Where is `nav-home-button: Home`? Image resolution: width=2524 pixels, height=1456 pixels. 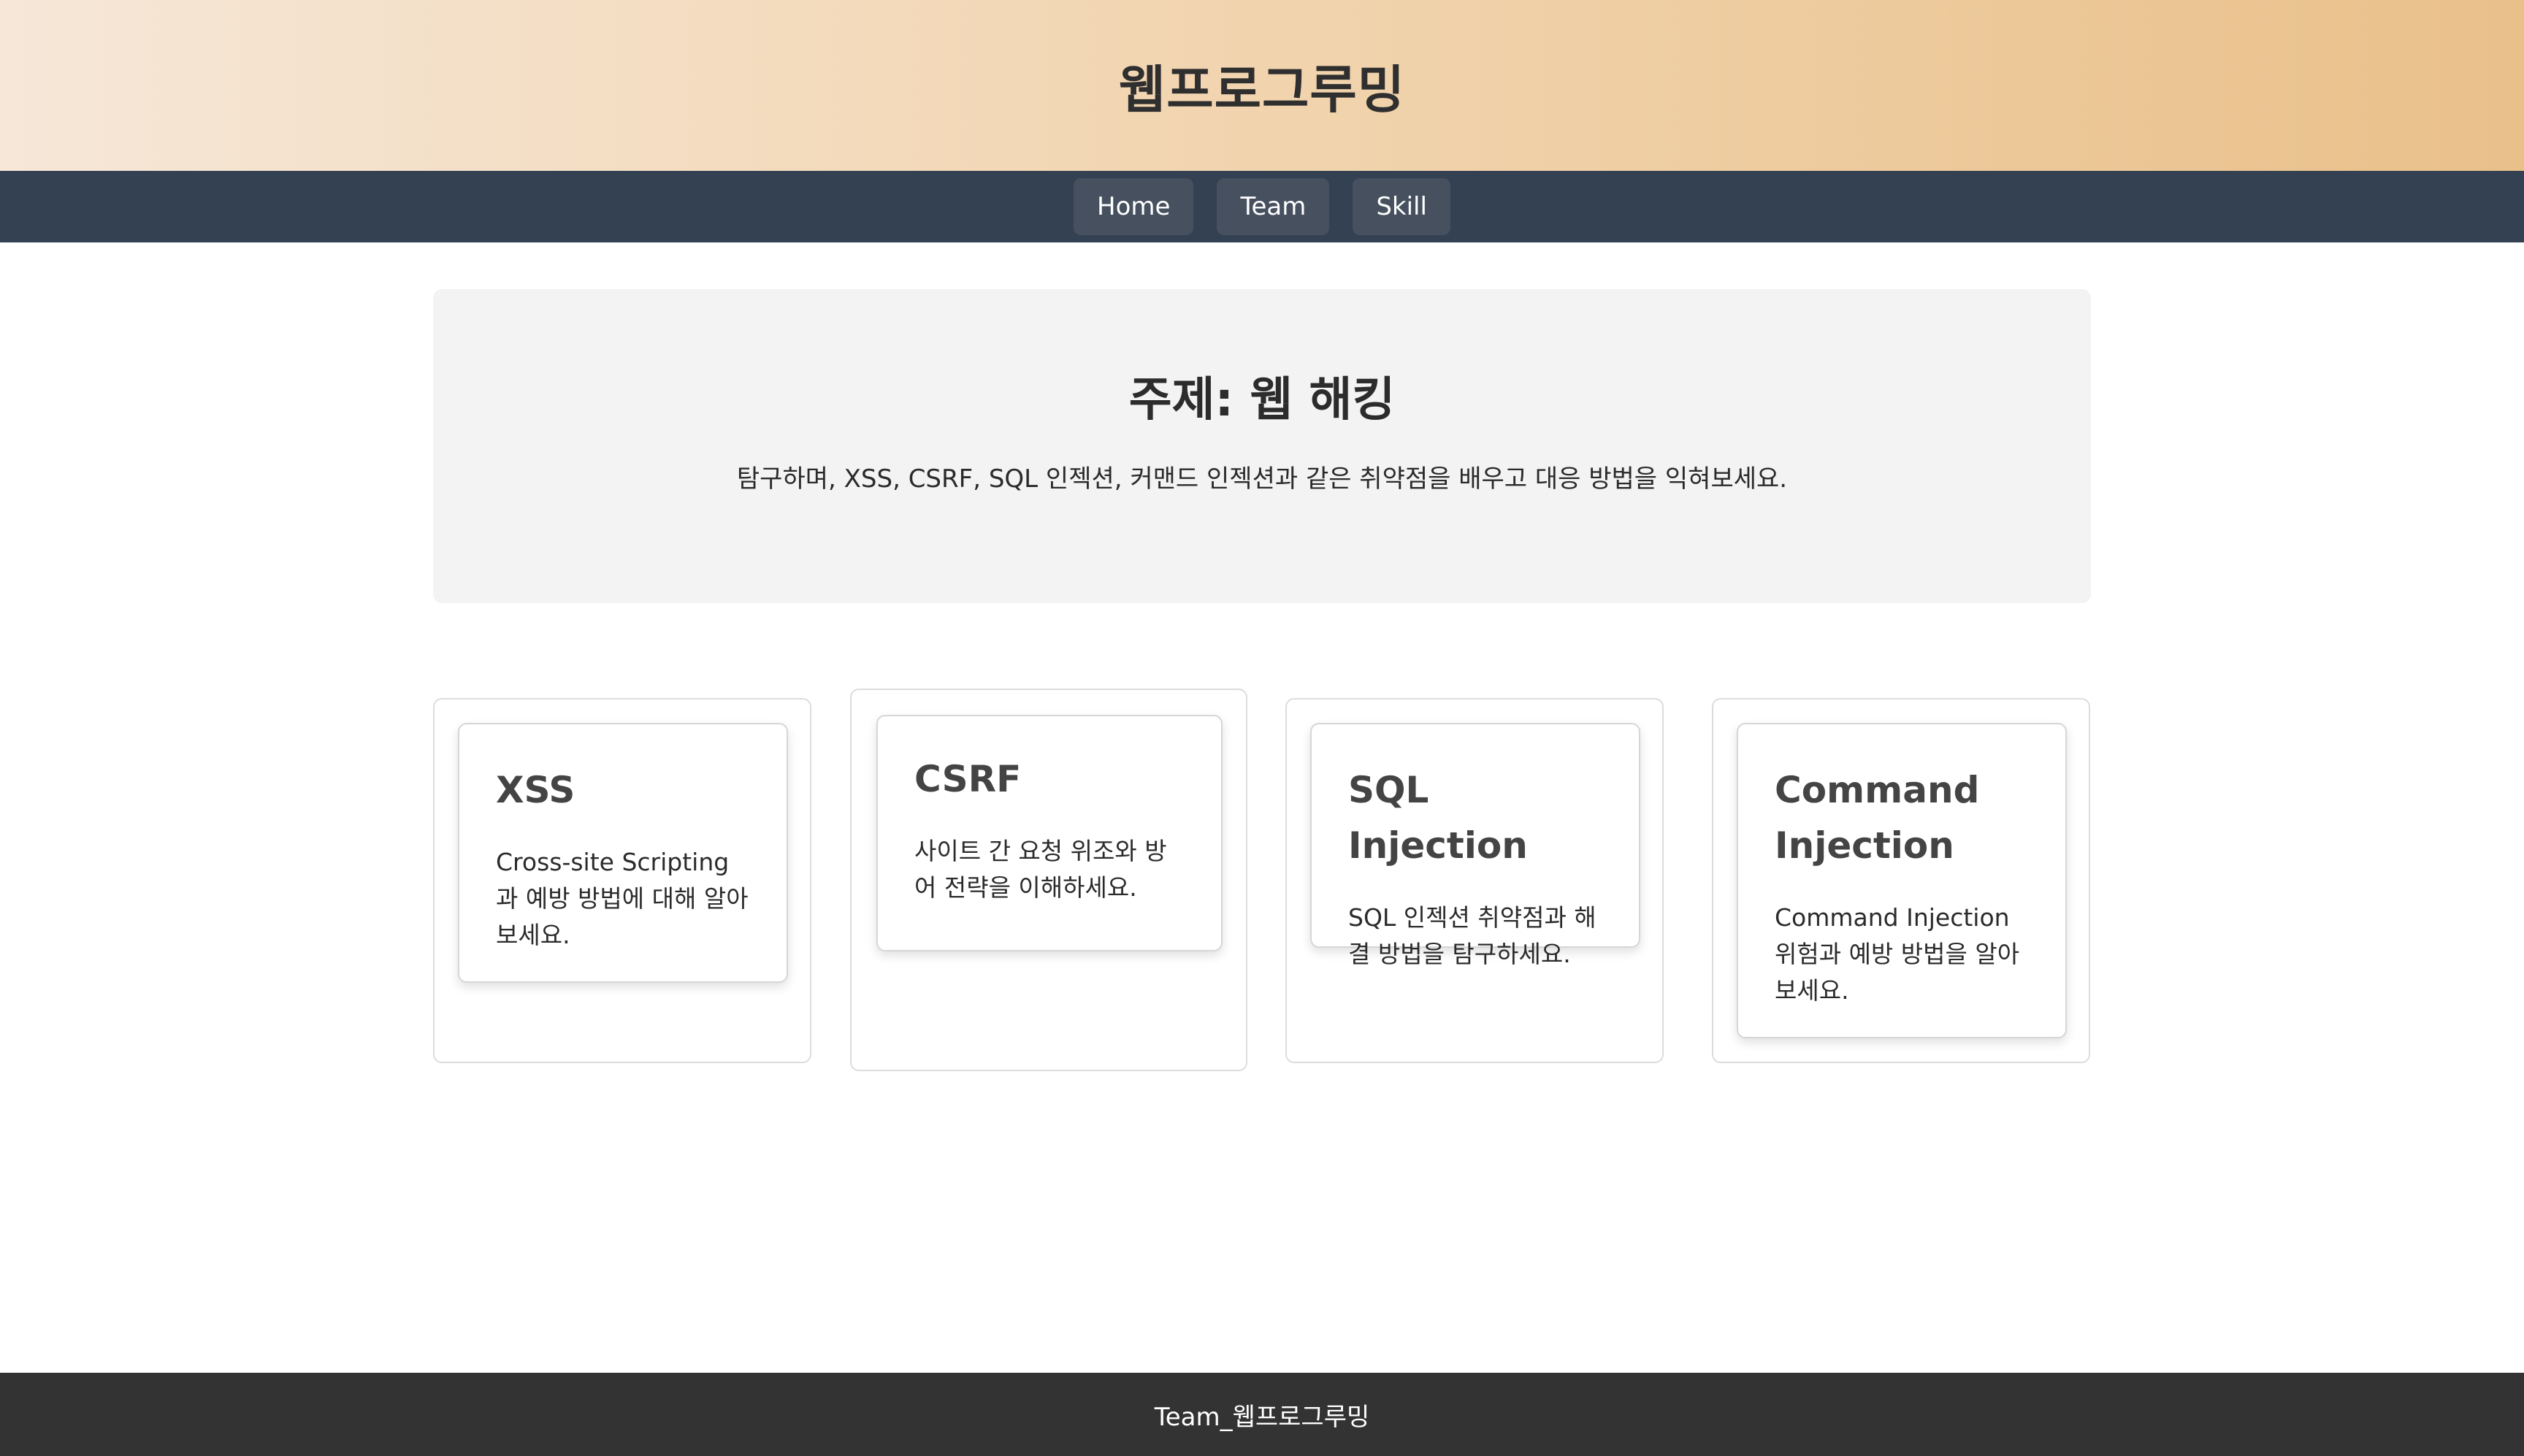
nav-home-button: Home is located at coordinates (1134, 207).